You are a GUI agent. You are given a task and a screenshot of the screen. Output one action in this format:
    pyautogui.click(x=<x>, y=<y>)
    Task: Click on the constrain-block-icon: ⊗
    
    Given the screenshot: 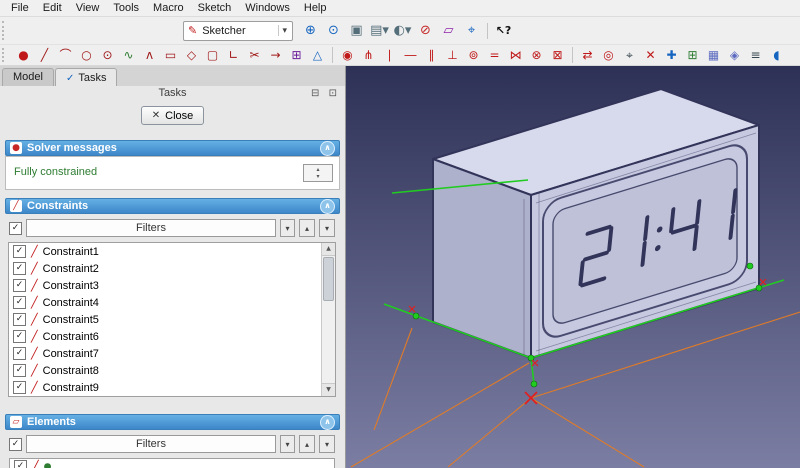 What is the action you would take?
    pyautogui.click(x=536, y=55)
    